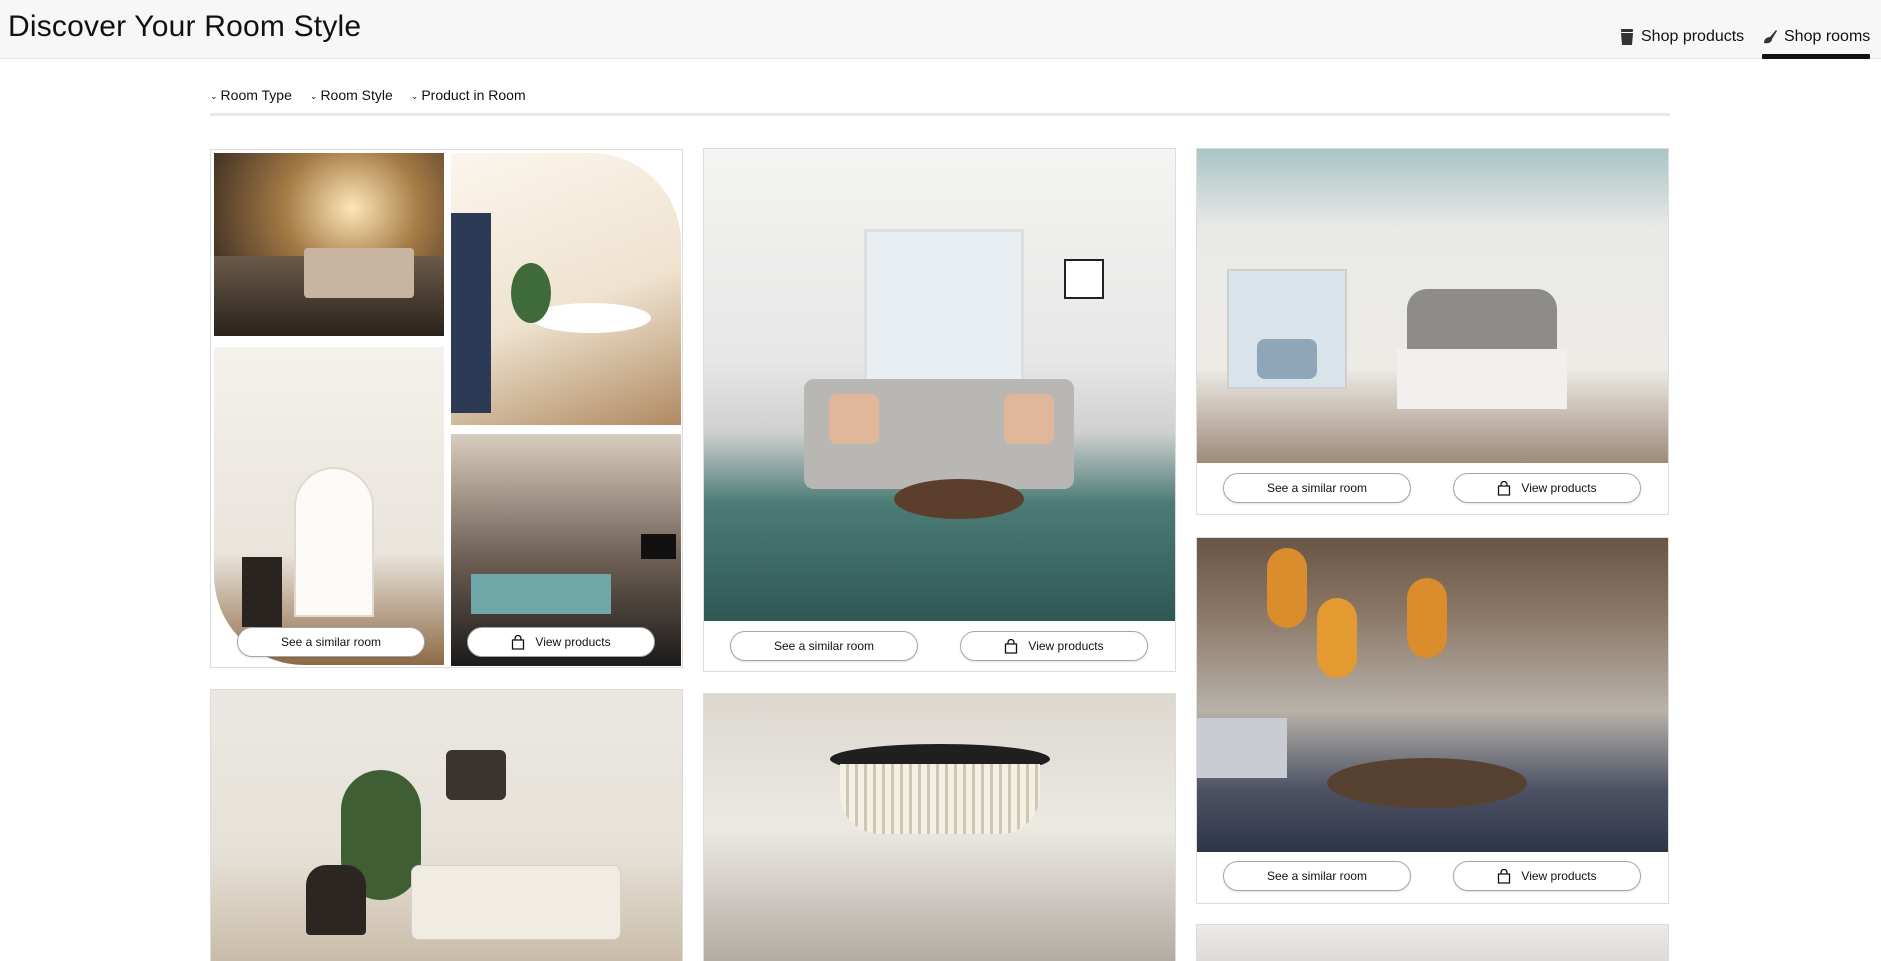 Image resolution: width=1881 pixels, height=961 pixels. Describe the element at coordinates (1693, 36) in the screenshot. I see `tab-shop-products-label: Shop products` at that location.